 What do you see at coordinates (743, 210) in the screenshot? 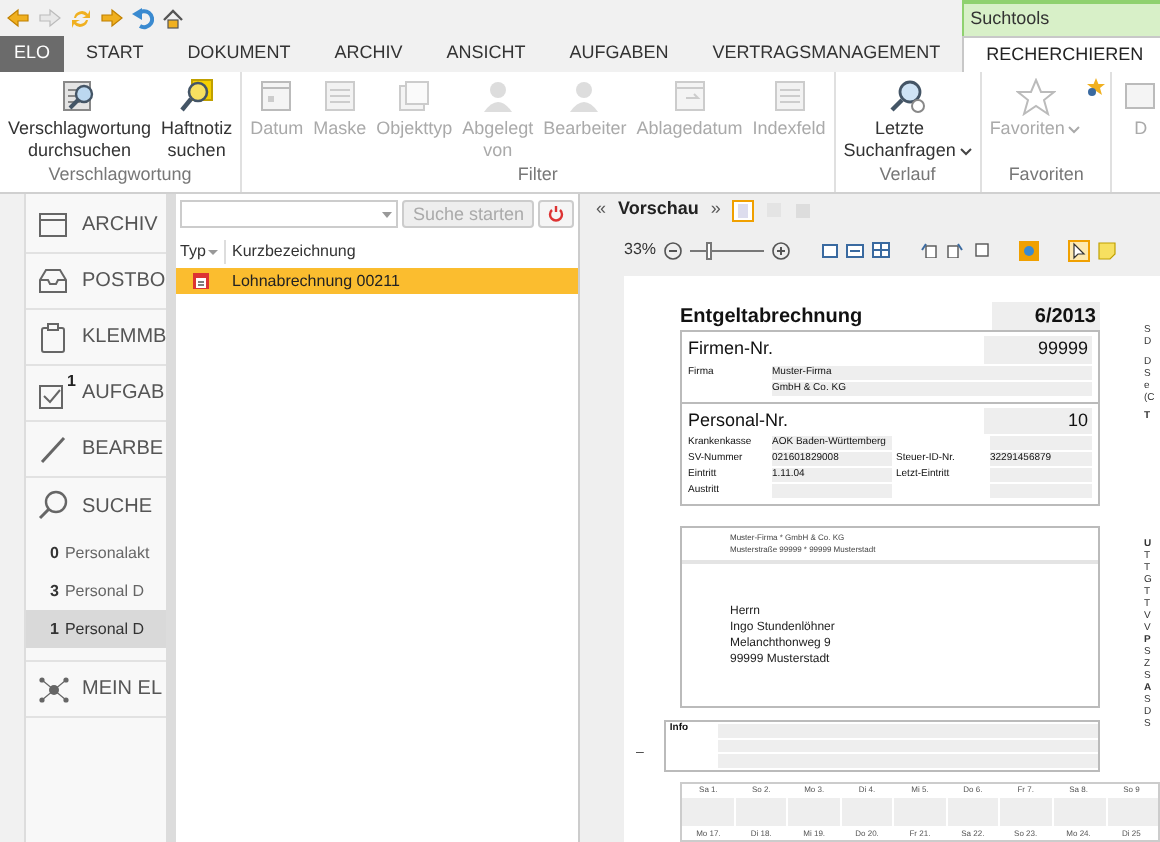
I see `page-view-icon` at bounding box center [743, 210].